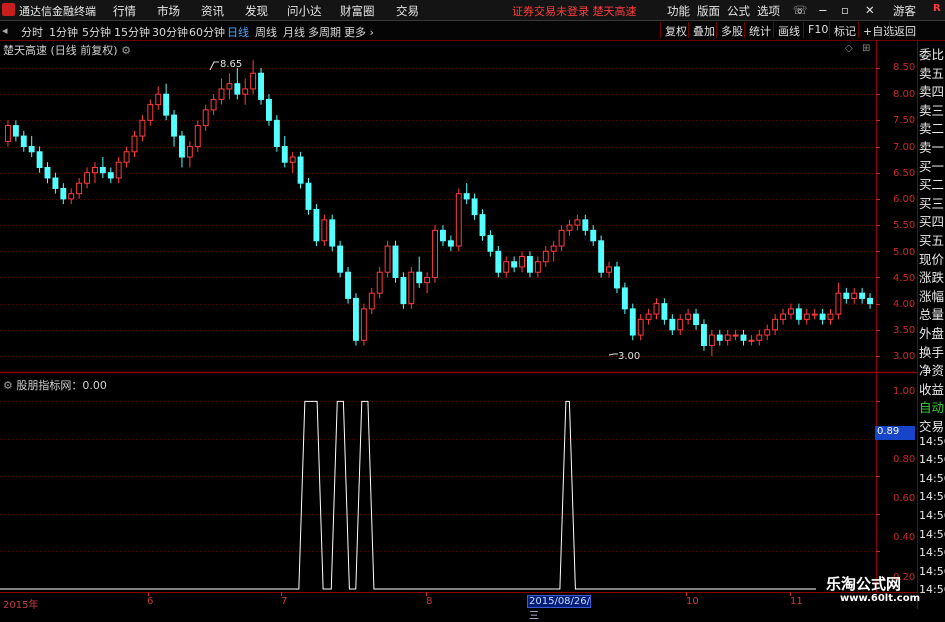  I want to click on y-tick: 7.00, so click(904, 147).